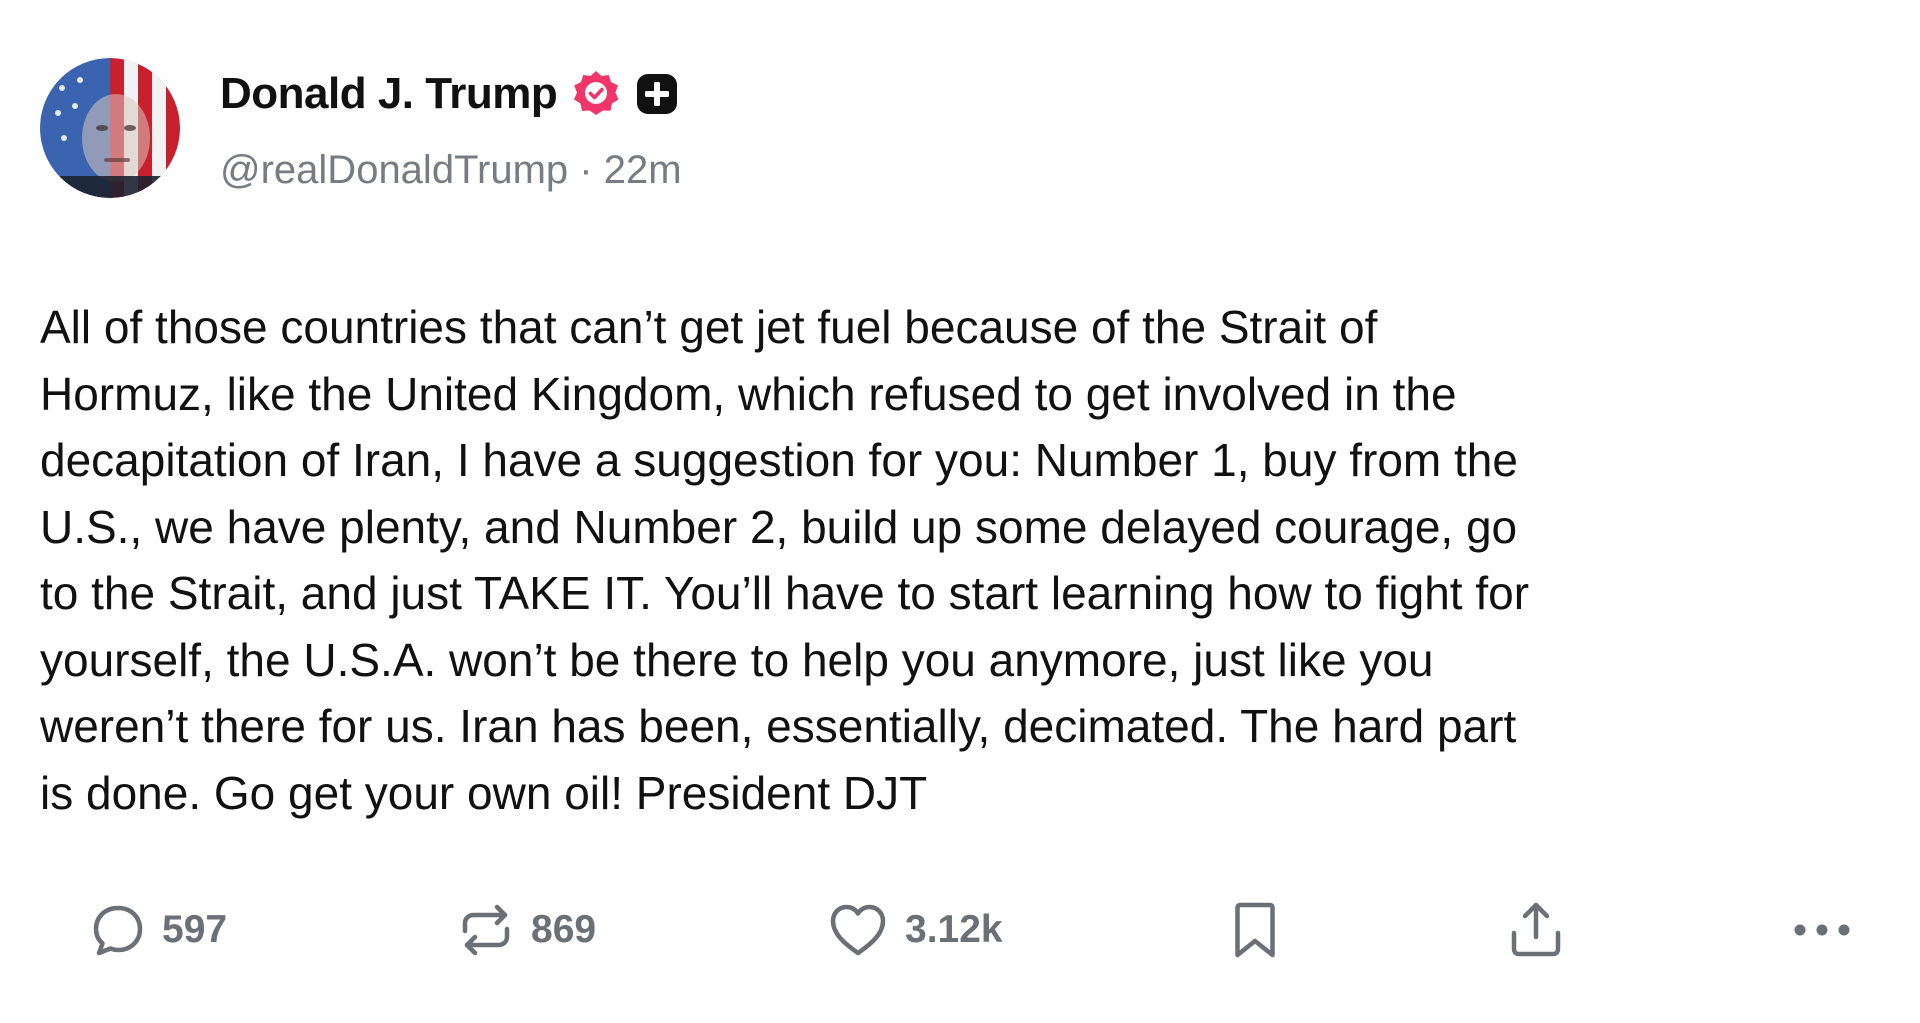 The image size is (1920, 1023). I want to click on plus-badge-icon, so click(657, 94).